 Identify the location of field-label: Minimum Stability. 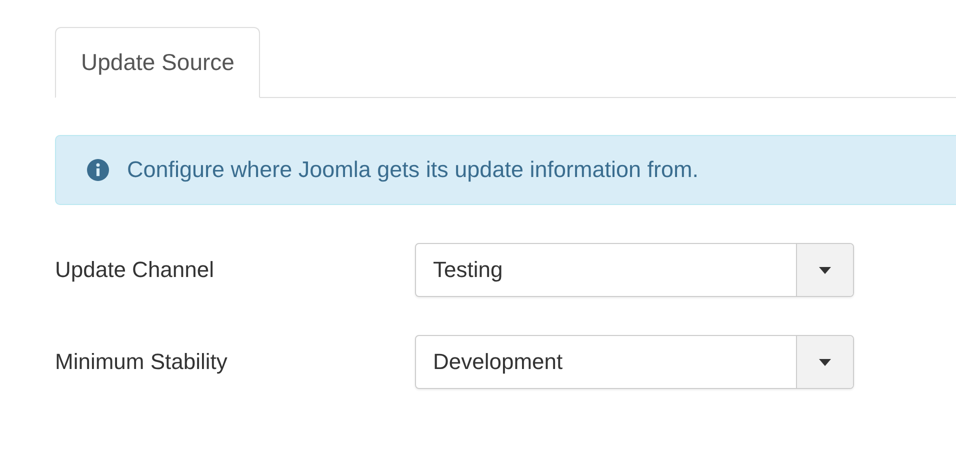
(141, 362).